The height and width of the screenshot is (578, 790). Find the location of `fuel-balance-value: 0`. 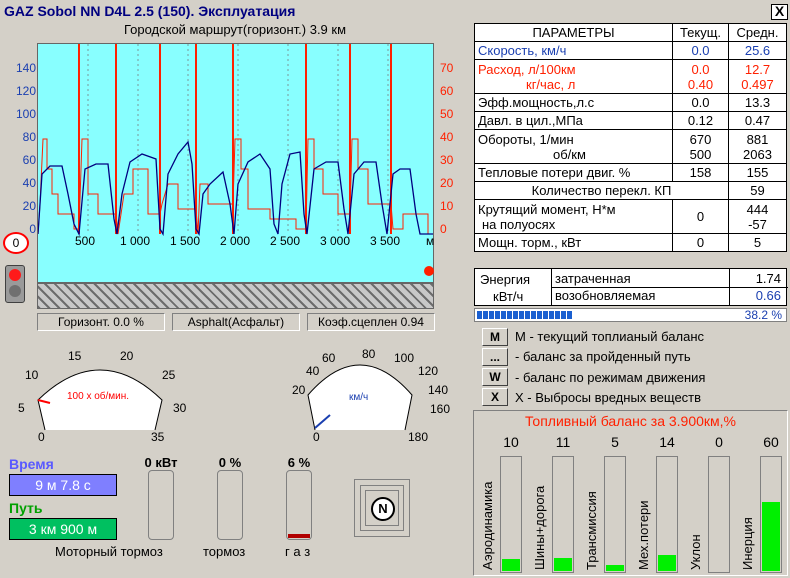

fuel-balance-value: 0 is located at coordinates (719, 442).